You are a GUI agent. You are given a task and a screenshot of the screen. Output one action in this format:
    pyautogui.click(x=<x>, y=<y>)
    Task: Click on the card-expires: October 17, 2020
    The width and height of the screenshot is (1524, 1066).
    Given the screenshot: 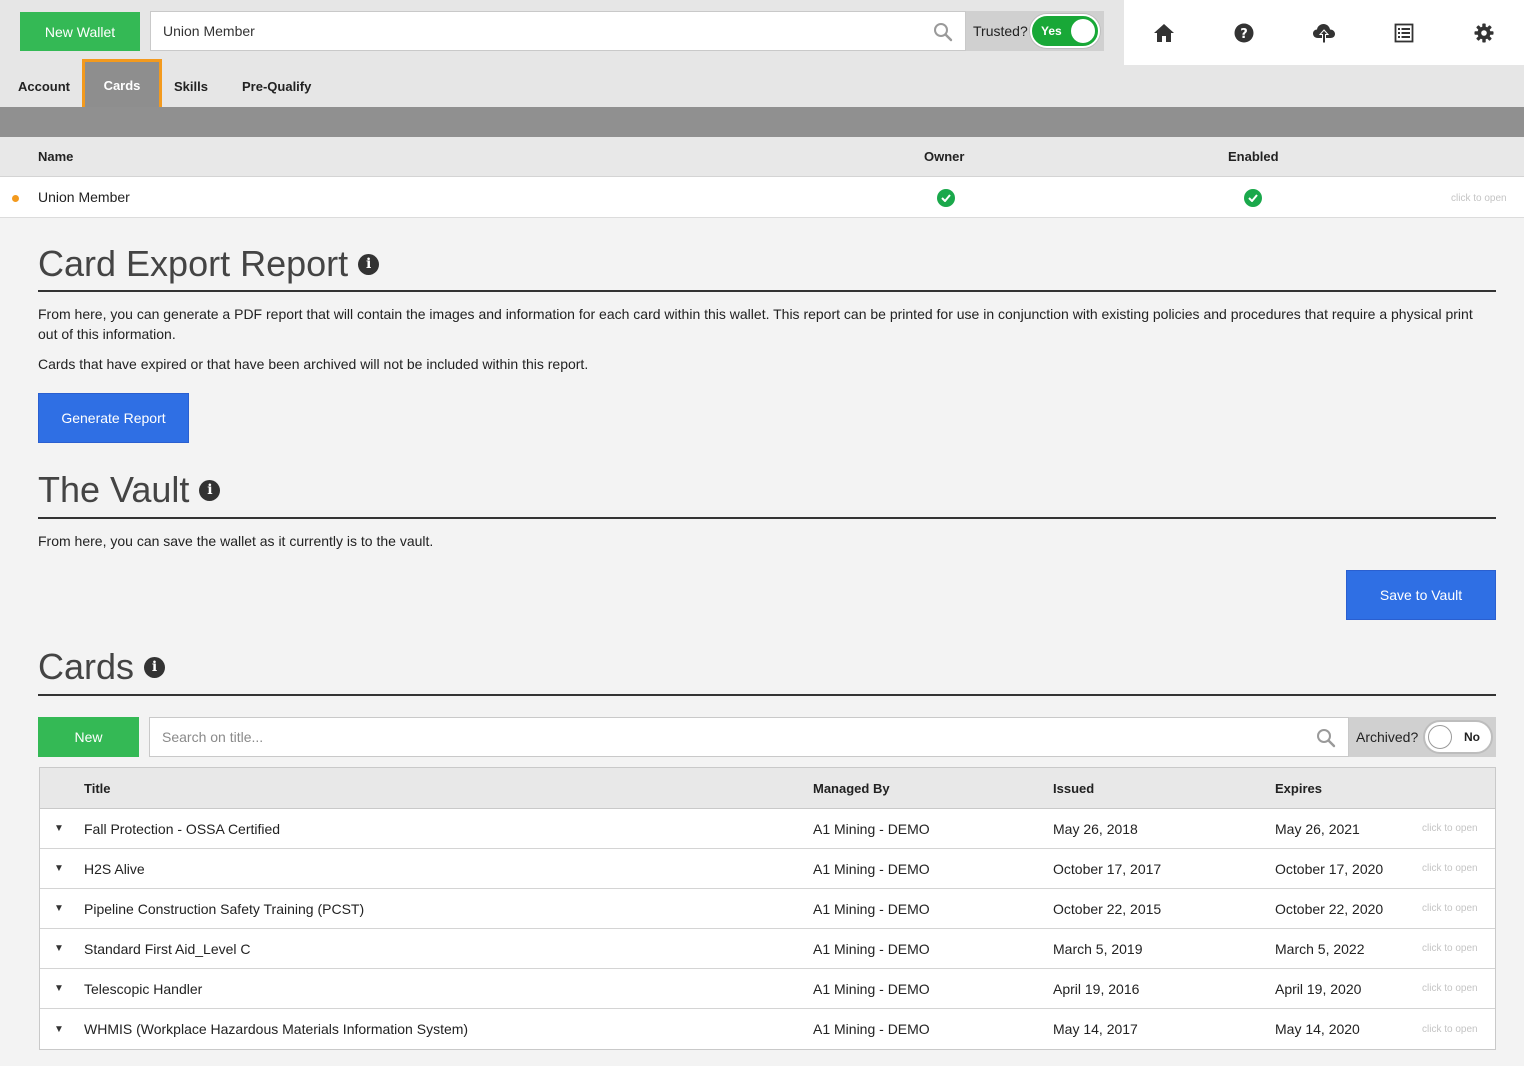 What is the action you would take?
    pyautogui.click(x=1329, y=868)
    